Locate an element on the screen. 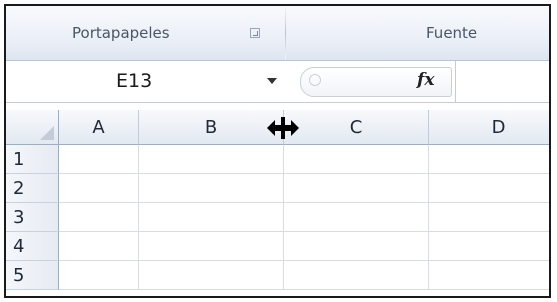 The image size is (557, 302). cell-c2 is located at coordinates (356, 188).